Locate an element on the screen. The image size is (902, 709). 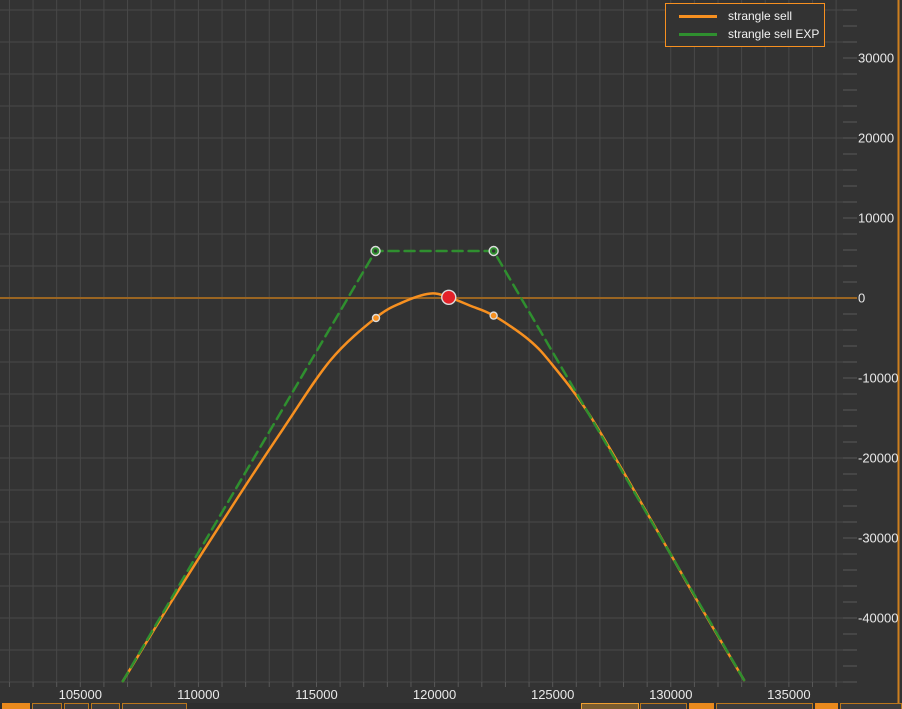
call-strike-exp-dot is located at coordinates (493, 251).